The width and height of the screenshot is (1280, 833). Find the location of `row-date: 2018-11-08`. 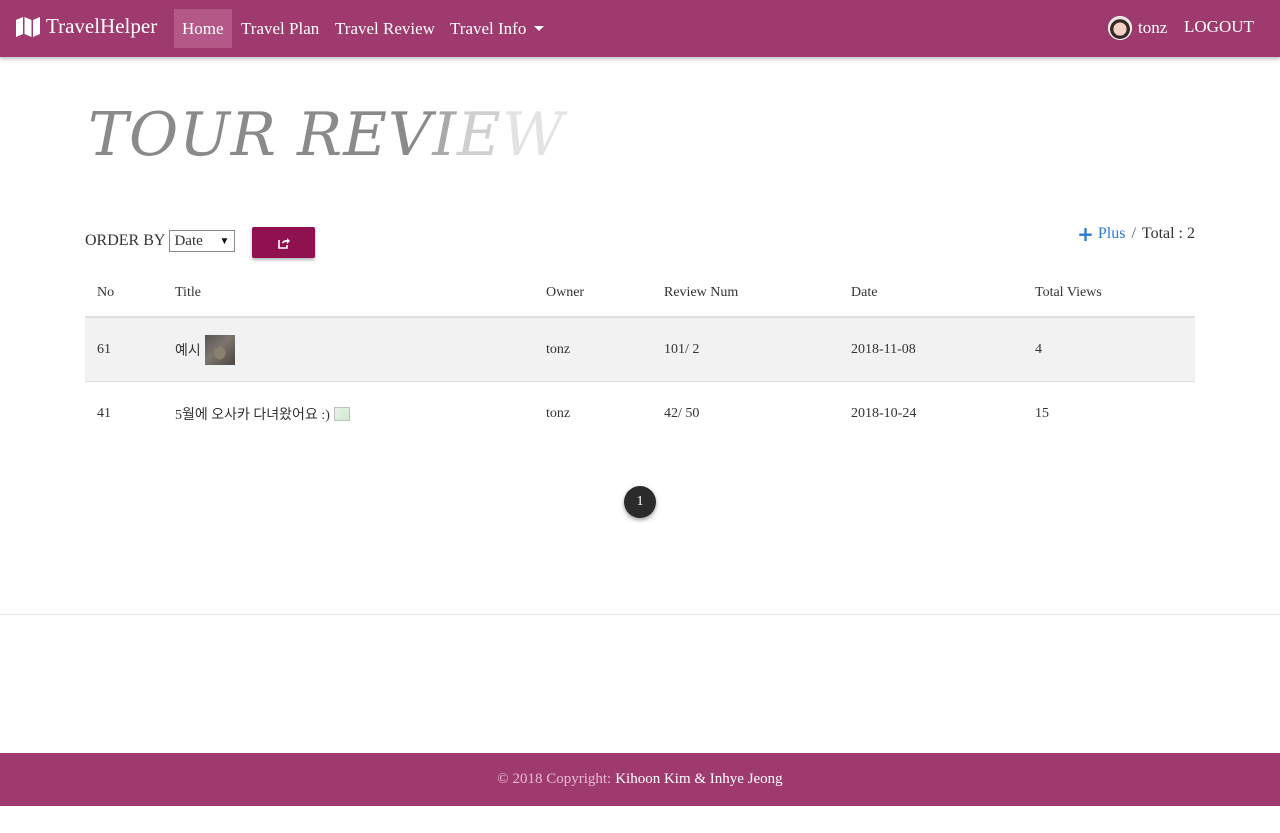

row-date: 2018-11-08 is located at coordinates (883, 349).